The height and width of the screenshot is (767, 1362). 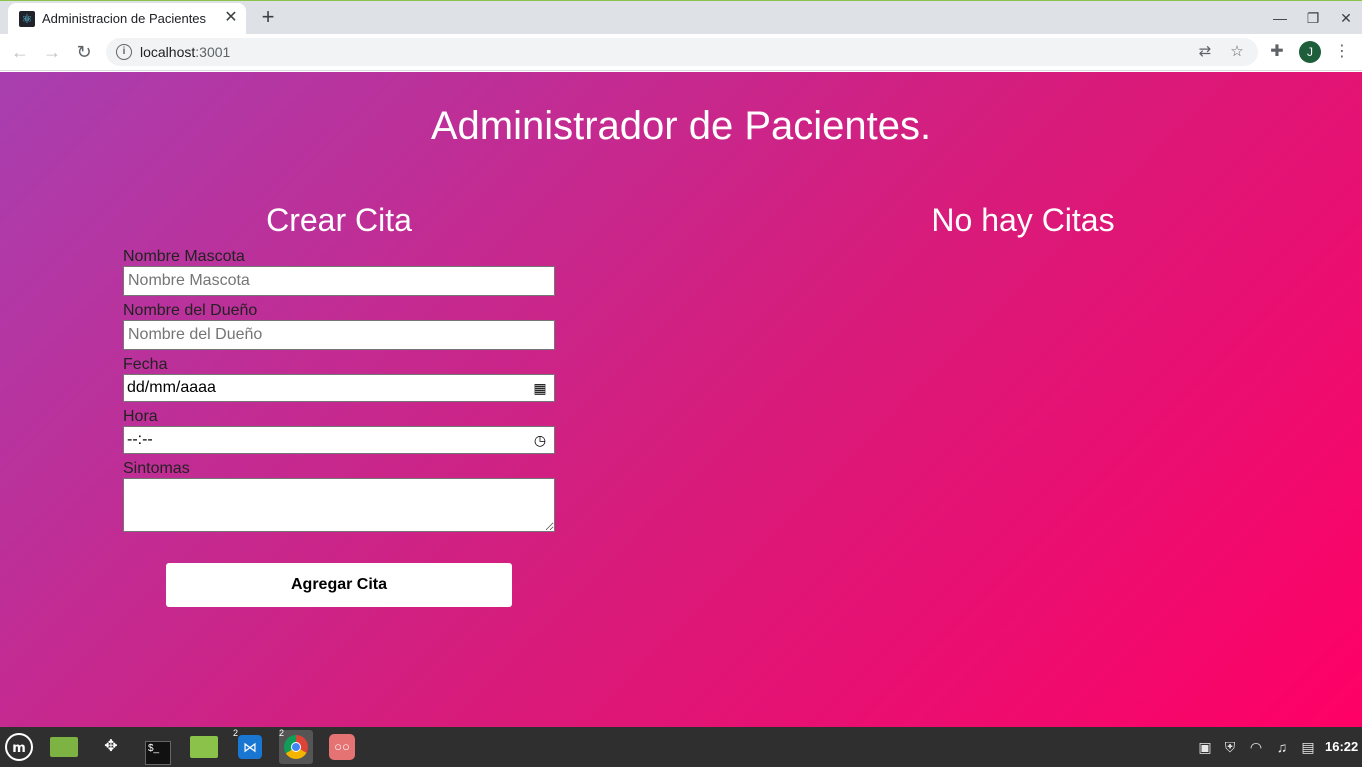 What do you see at coordinates (1342, 52) in the screenshot?
I see `menu-icon: ⋮` at bounding box center [1342, 52].